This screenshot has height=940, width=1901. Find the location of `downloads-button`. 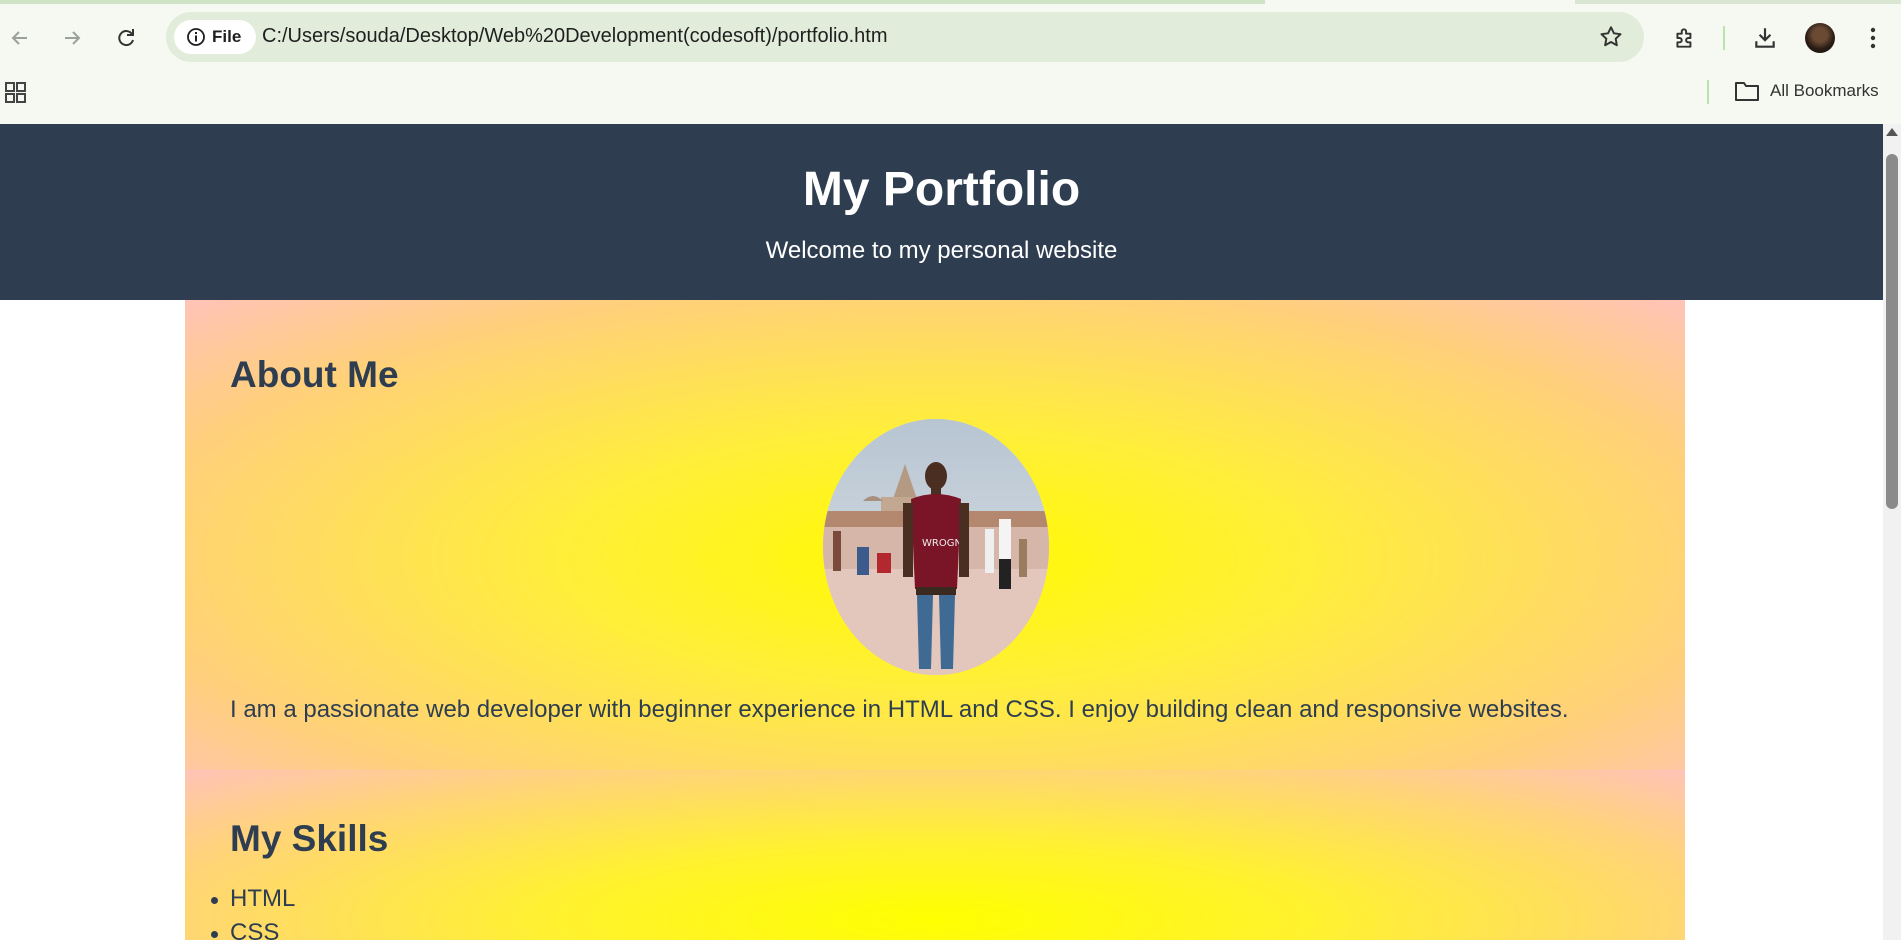

downloads-button is located at coordinates (1765, 38).